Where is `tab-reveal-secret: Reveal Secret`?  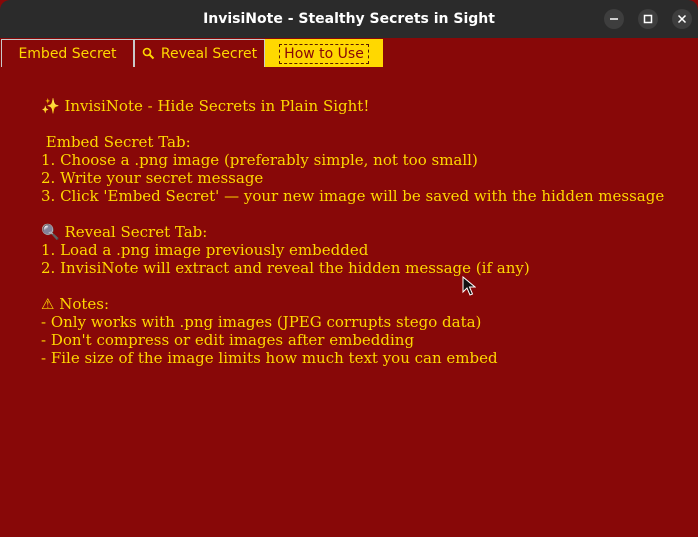
tab-reveal-secret: Reveal Secret is located at coordinates (199, 53).